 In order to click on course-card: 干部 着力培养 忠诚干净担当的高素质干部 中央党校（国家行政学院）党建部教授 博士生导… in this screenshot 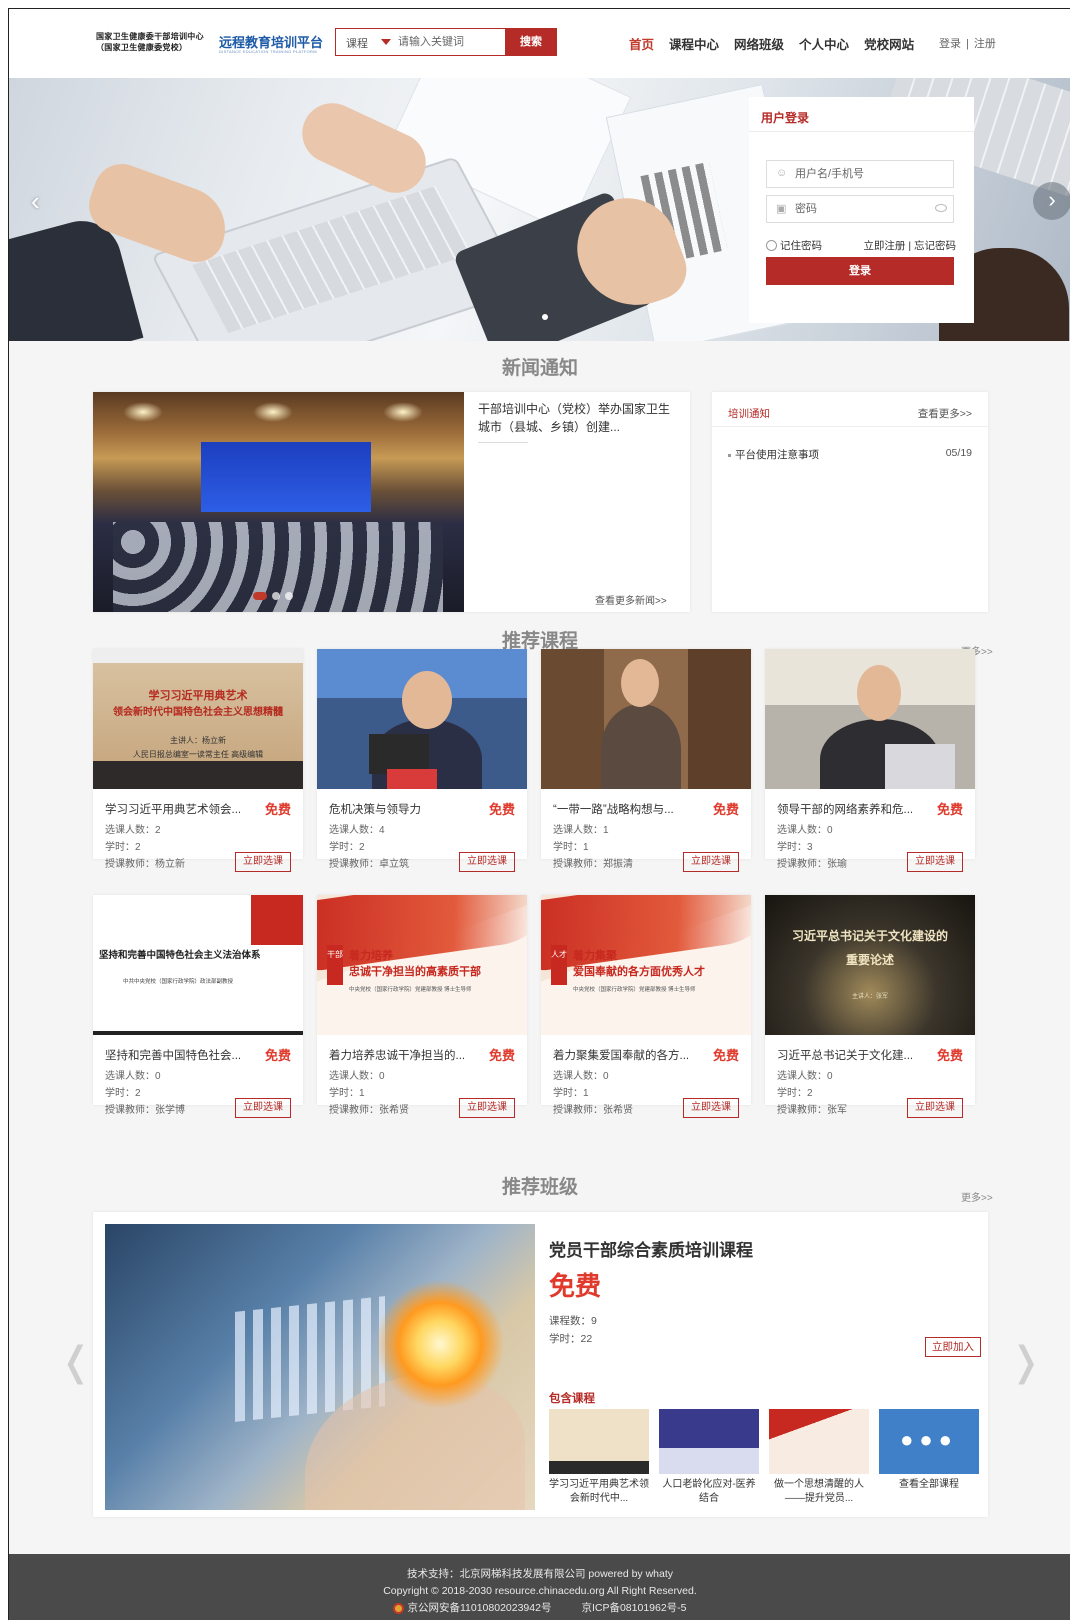, I will do `click(422, 1006)`.